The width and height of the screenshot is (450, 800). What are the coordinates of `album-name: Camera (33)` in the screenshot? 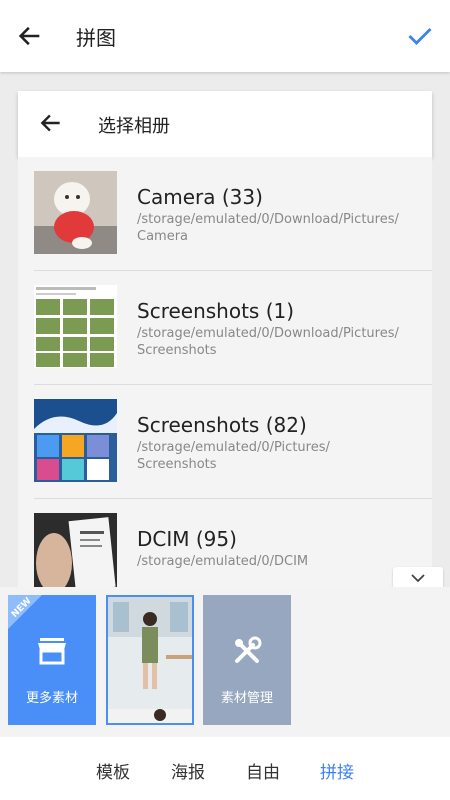 It's located at (200, 197).